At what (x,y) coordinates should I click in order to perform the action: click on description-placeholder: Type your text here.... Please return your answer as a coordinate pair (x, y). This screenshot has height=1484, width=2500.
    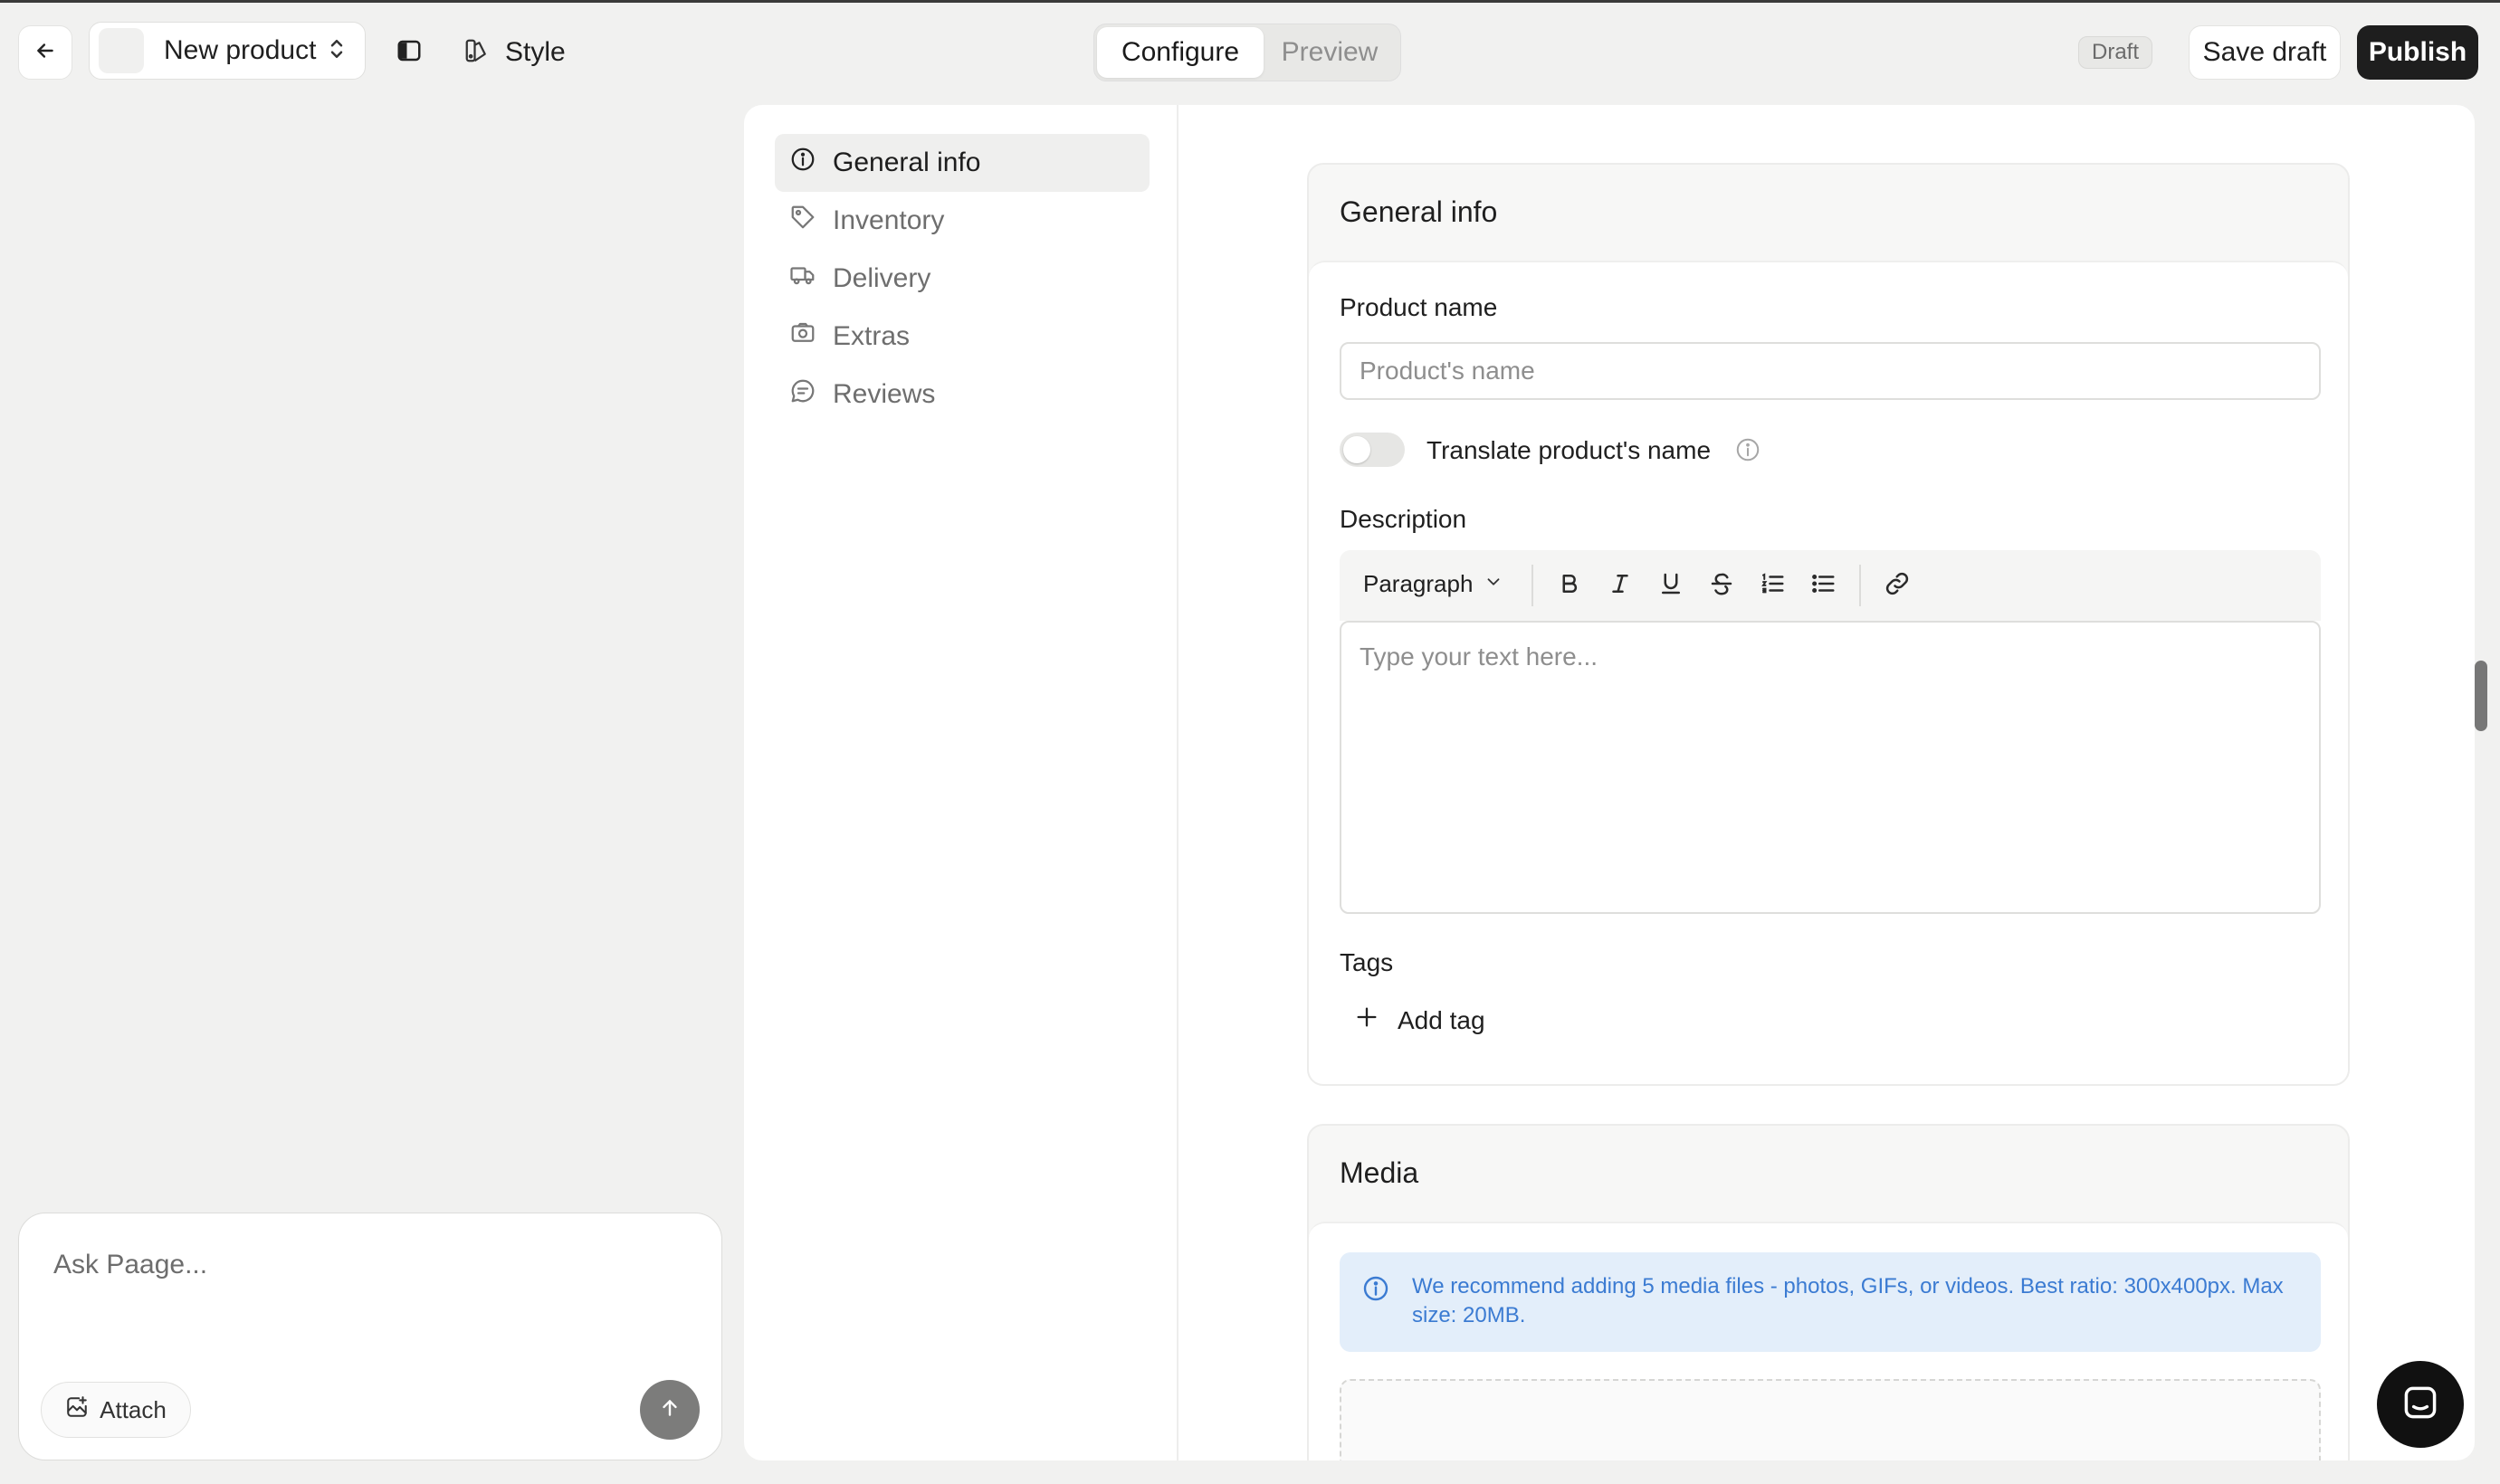
    Looking at the image, I should click on (1479, 656).